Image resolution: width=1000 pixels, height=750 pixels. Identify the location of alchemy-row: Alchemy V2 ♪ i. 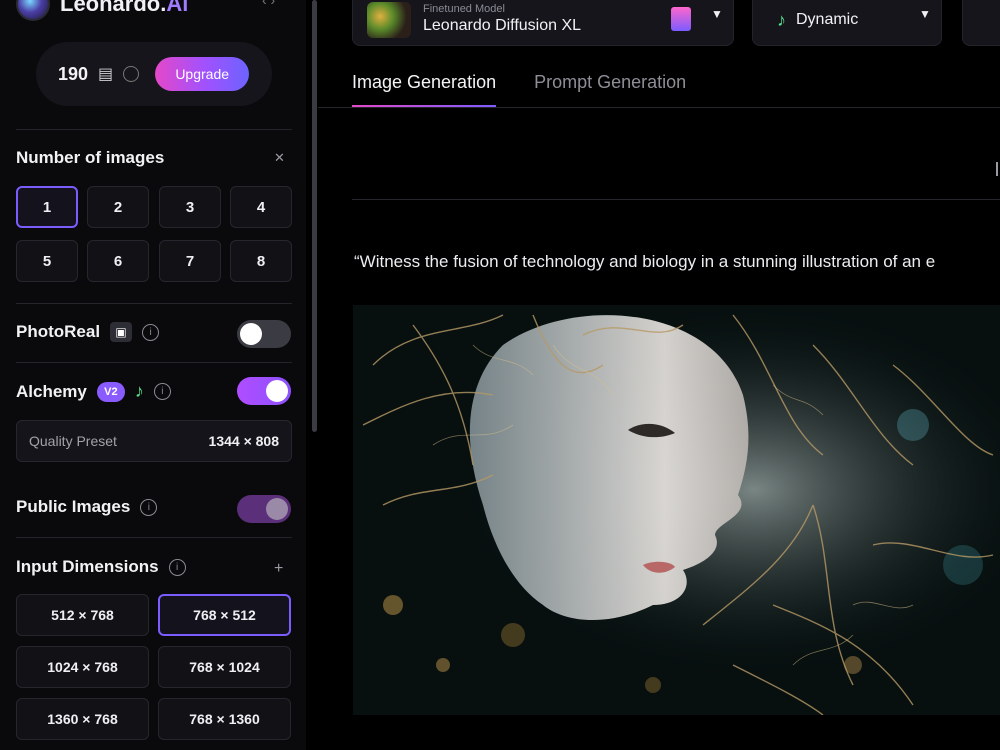
(93, 391).